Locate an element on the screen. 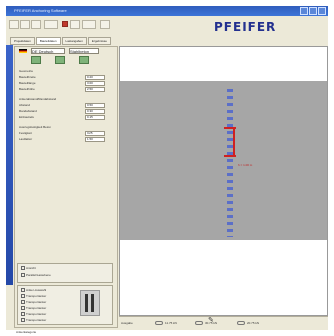 This screenshot has height=336, width=334. anchor-preview-image is located at coordinates (90, 303).